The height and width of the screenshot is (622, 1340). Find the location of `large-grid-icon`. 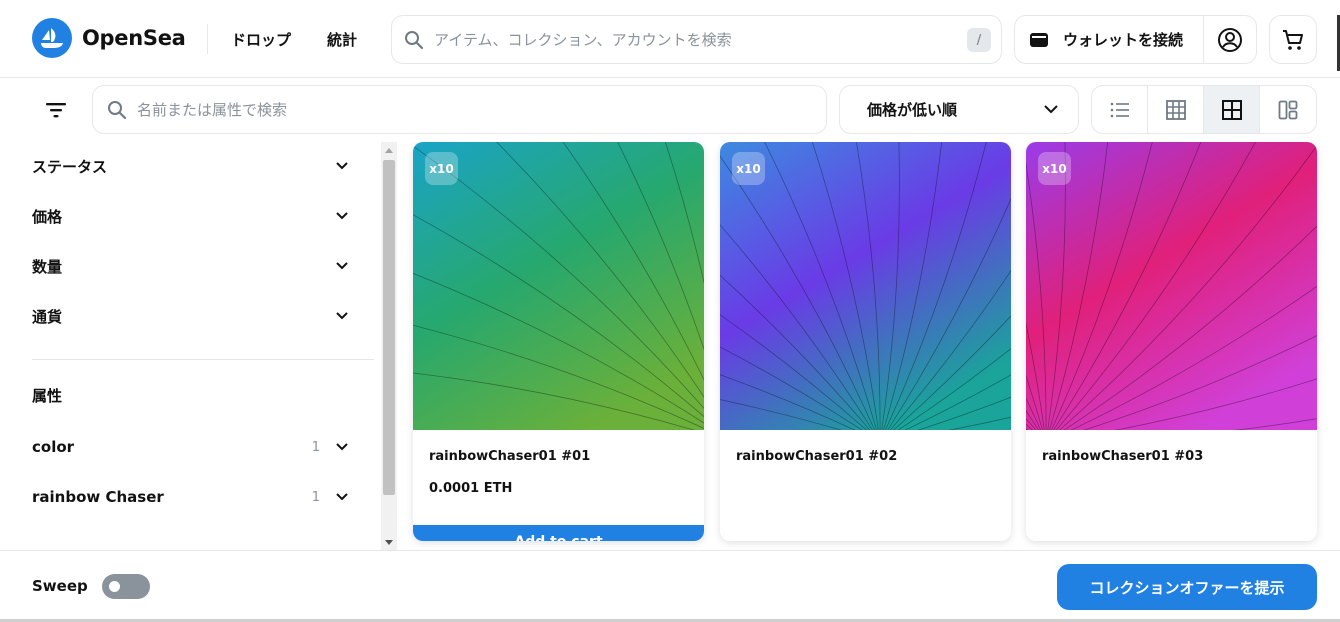

large-grid-icon is located at coordinates (1175, 109).